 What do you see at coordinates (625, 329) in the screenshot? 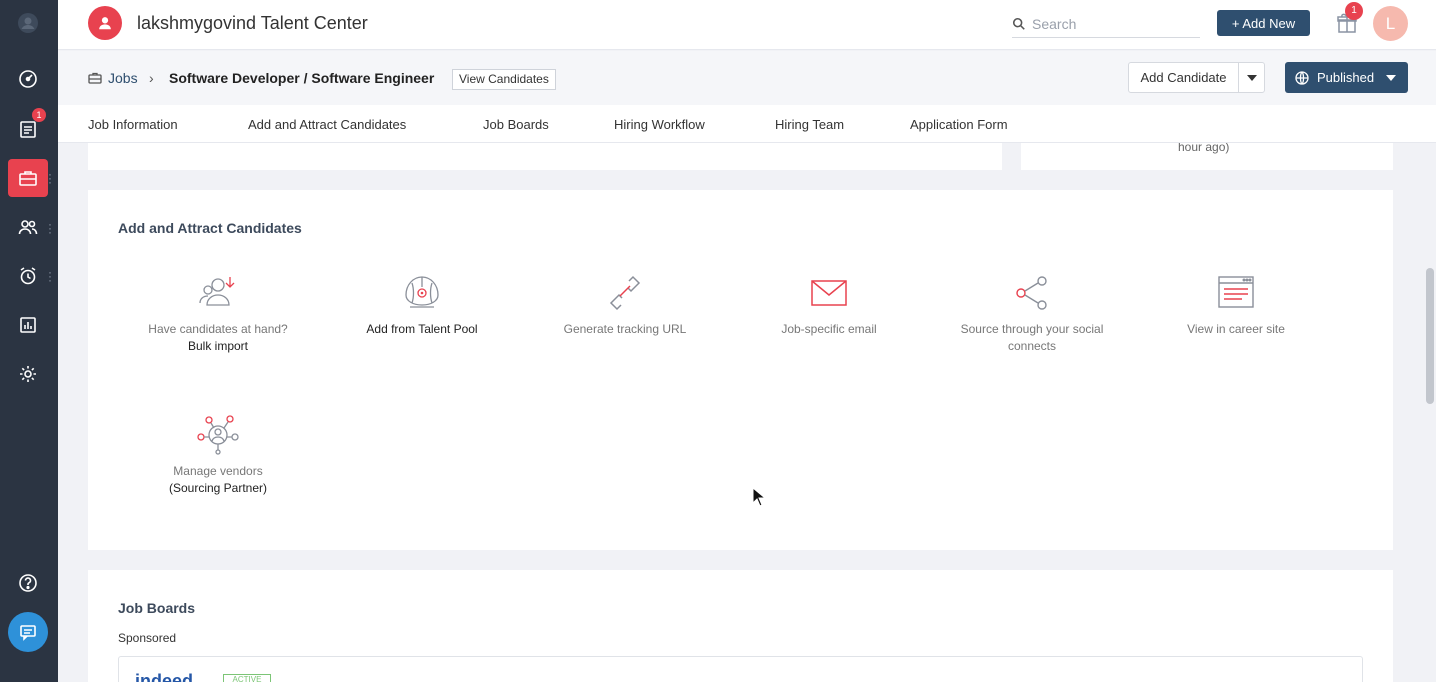
I see `tracking-url-label: Generate tracking URL` at bounding box center [625, 329].